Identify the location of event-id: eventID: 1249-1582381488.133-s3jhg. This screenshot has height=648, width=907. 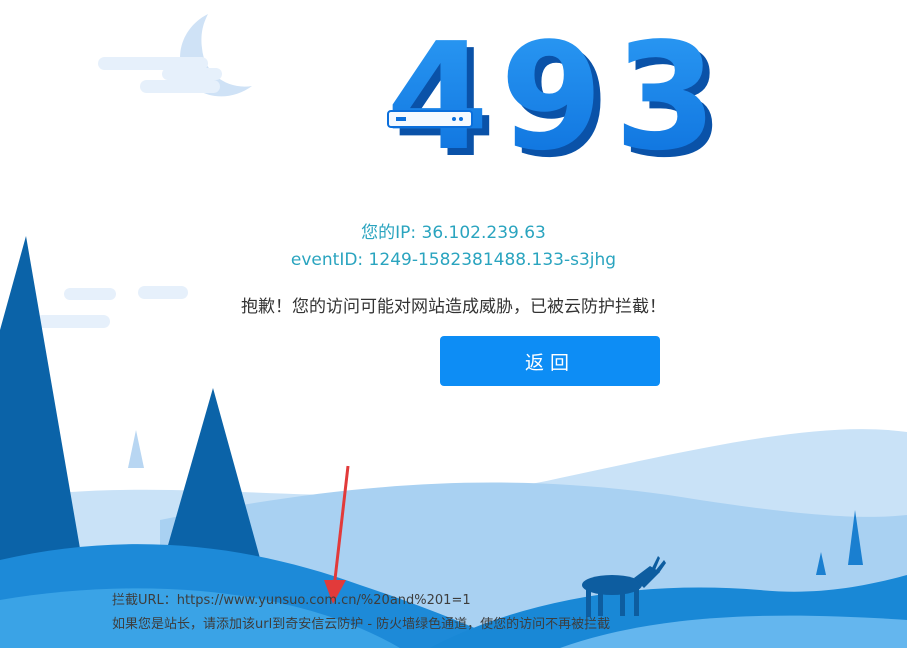
(453, 260).